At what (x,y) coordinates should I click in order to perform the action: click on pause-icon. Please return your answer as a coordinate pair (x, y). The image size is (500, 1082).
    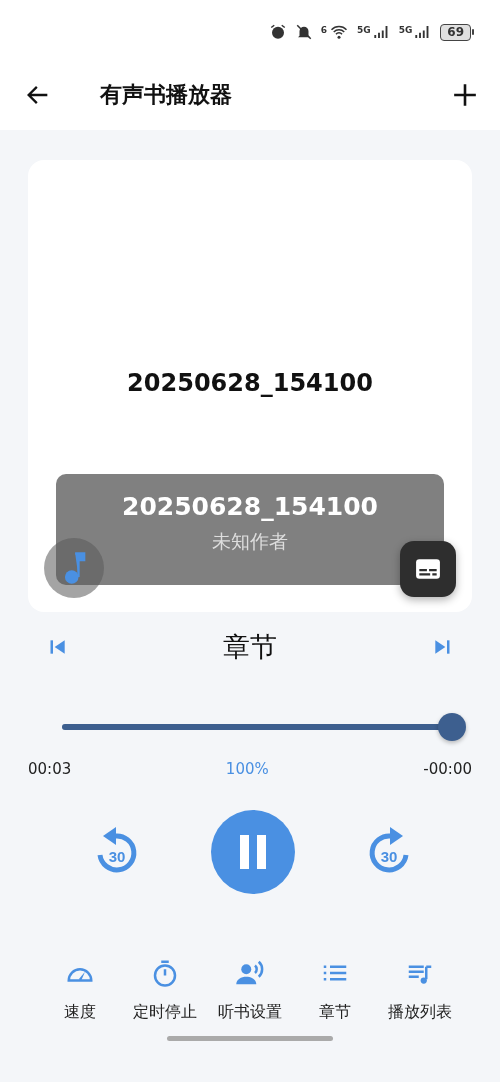
    Looking at the image, I should click on (253, 852).